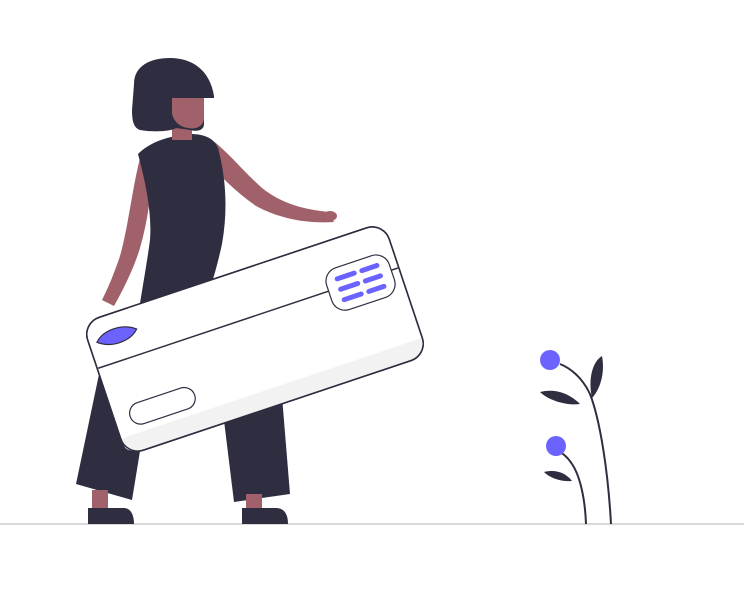 This screenshot has width=744, height=607. Describe the element at coordinates (571, 487) in the screenshot. I see `plant-stem-short` at that location.